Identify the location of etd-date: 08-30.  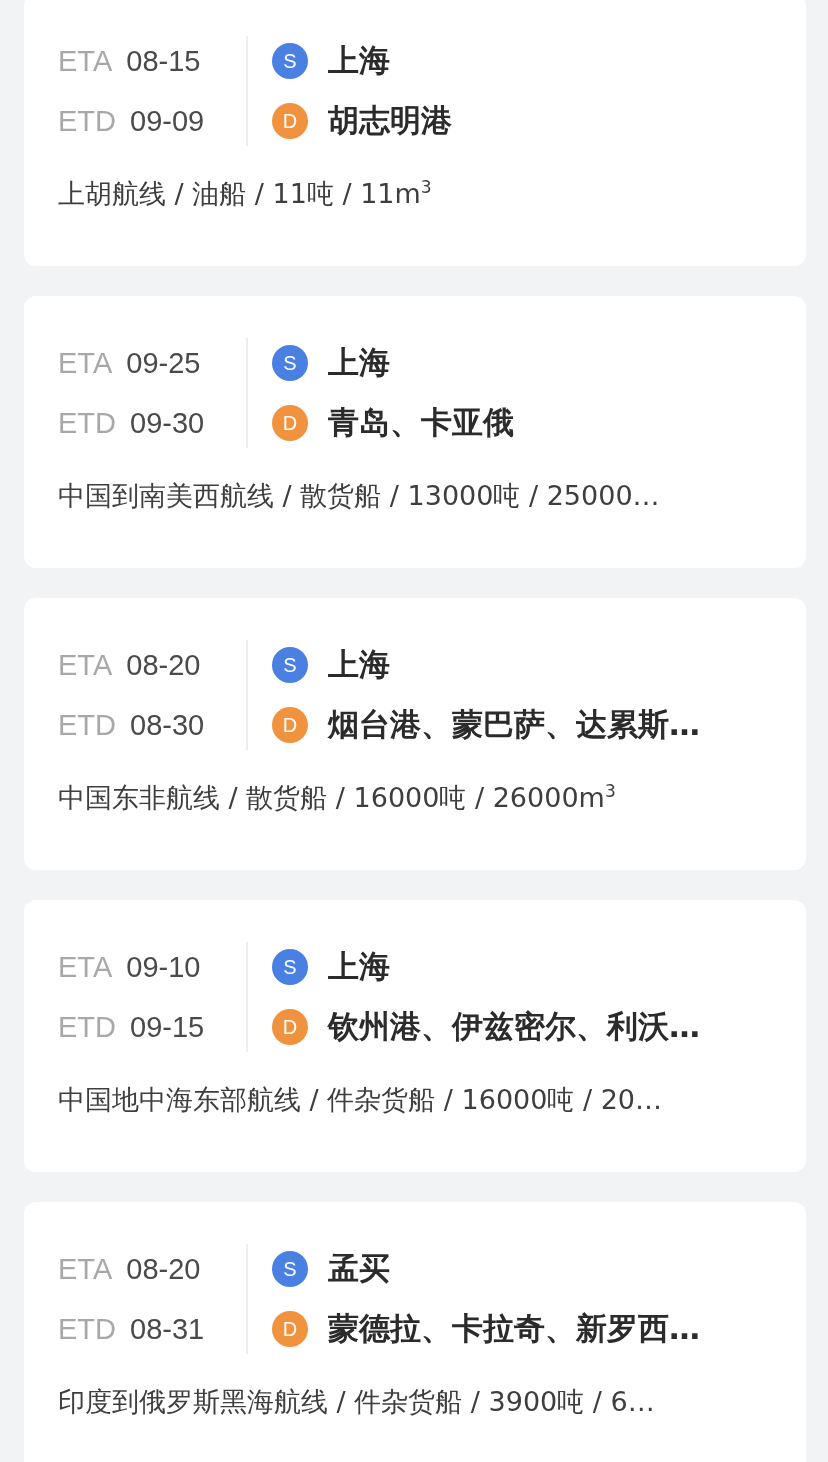
(167, 725).